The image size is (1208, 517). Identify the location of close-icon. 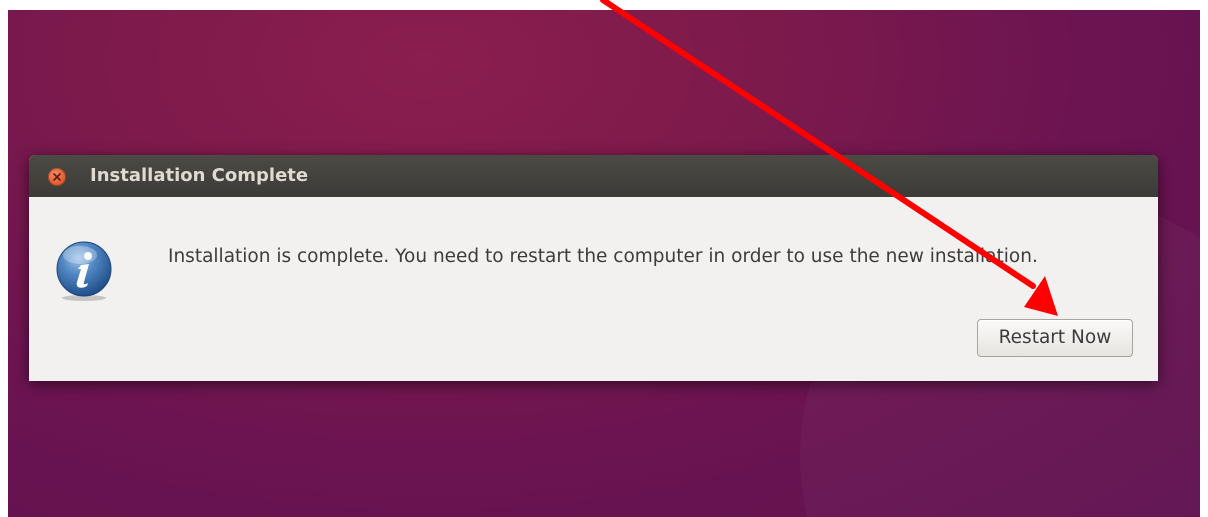
(57, 177).